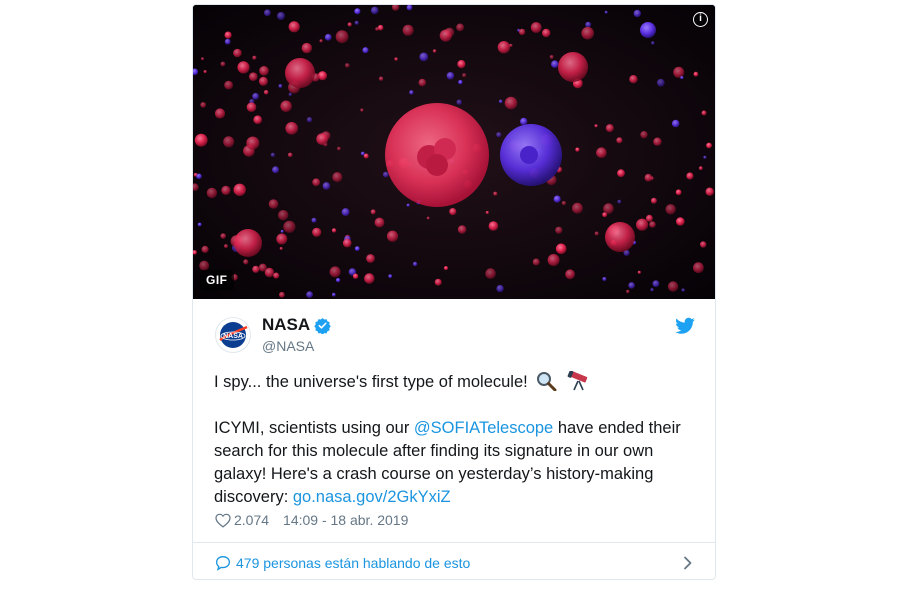 The height and width of the screenshot is (600, 900). I want to click on footer-divider, so click(454, 542).